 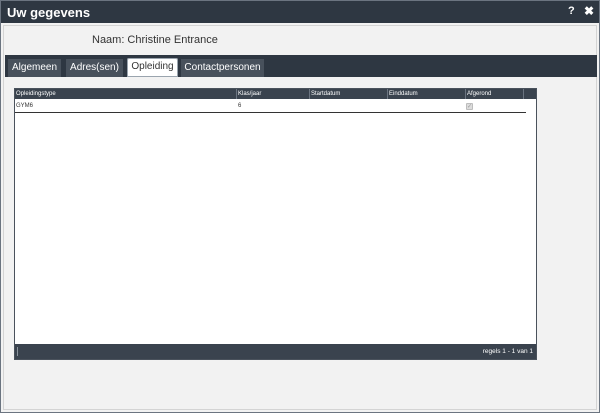 What do you see at coordinates (25, 106) in the screenshot?
I see `cell-opleidingstype: GYM6` at bounding box center [25, 106].